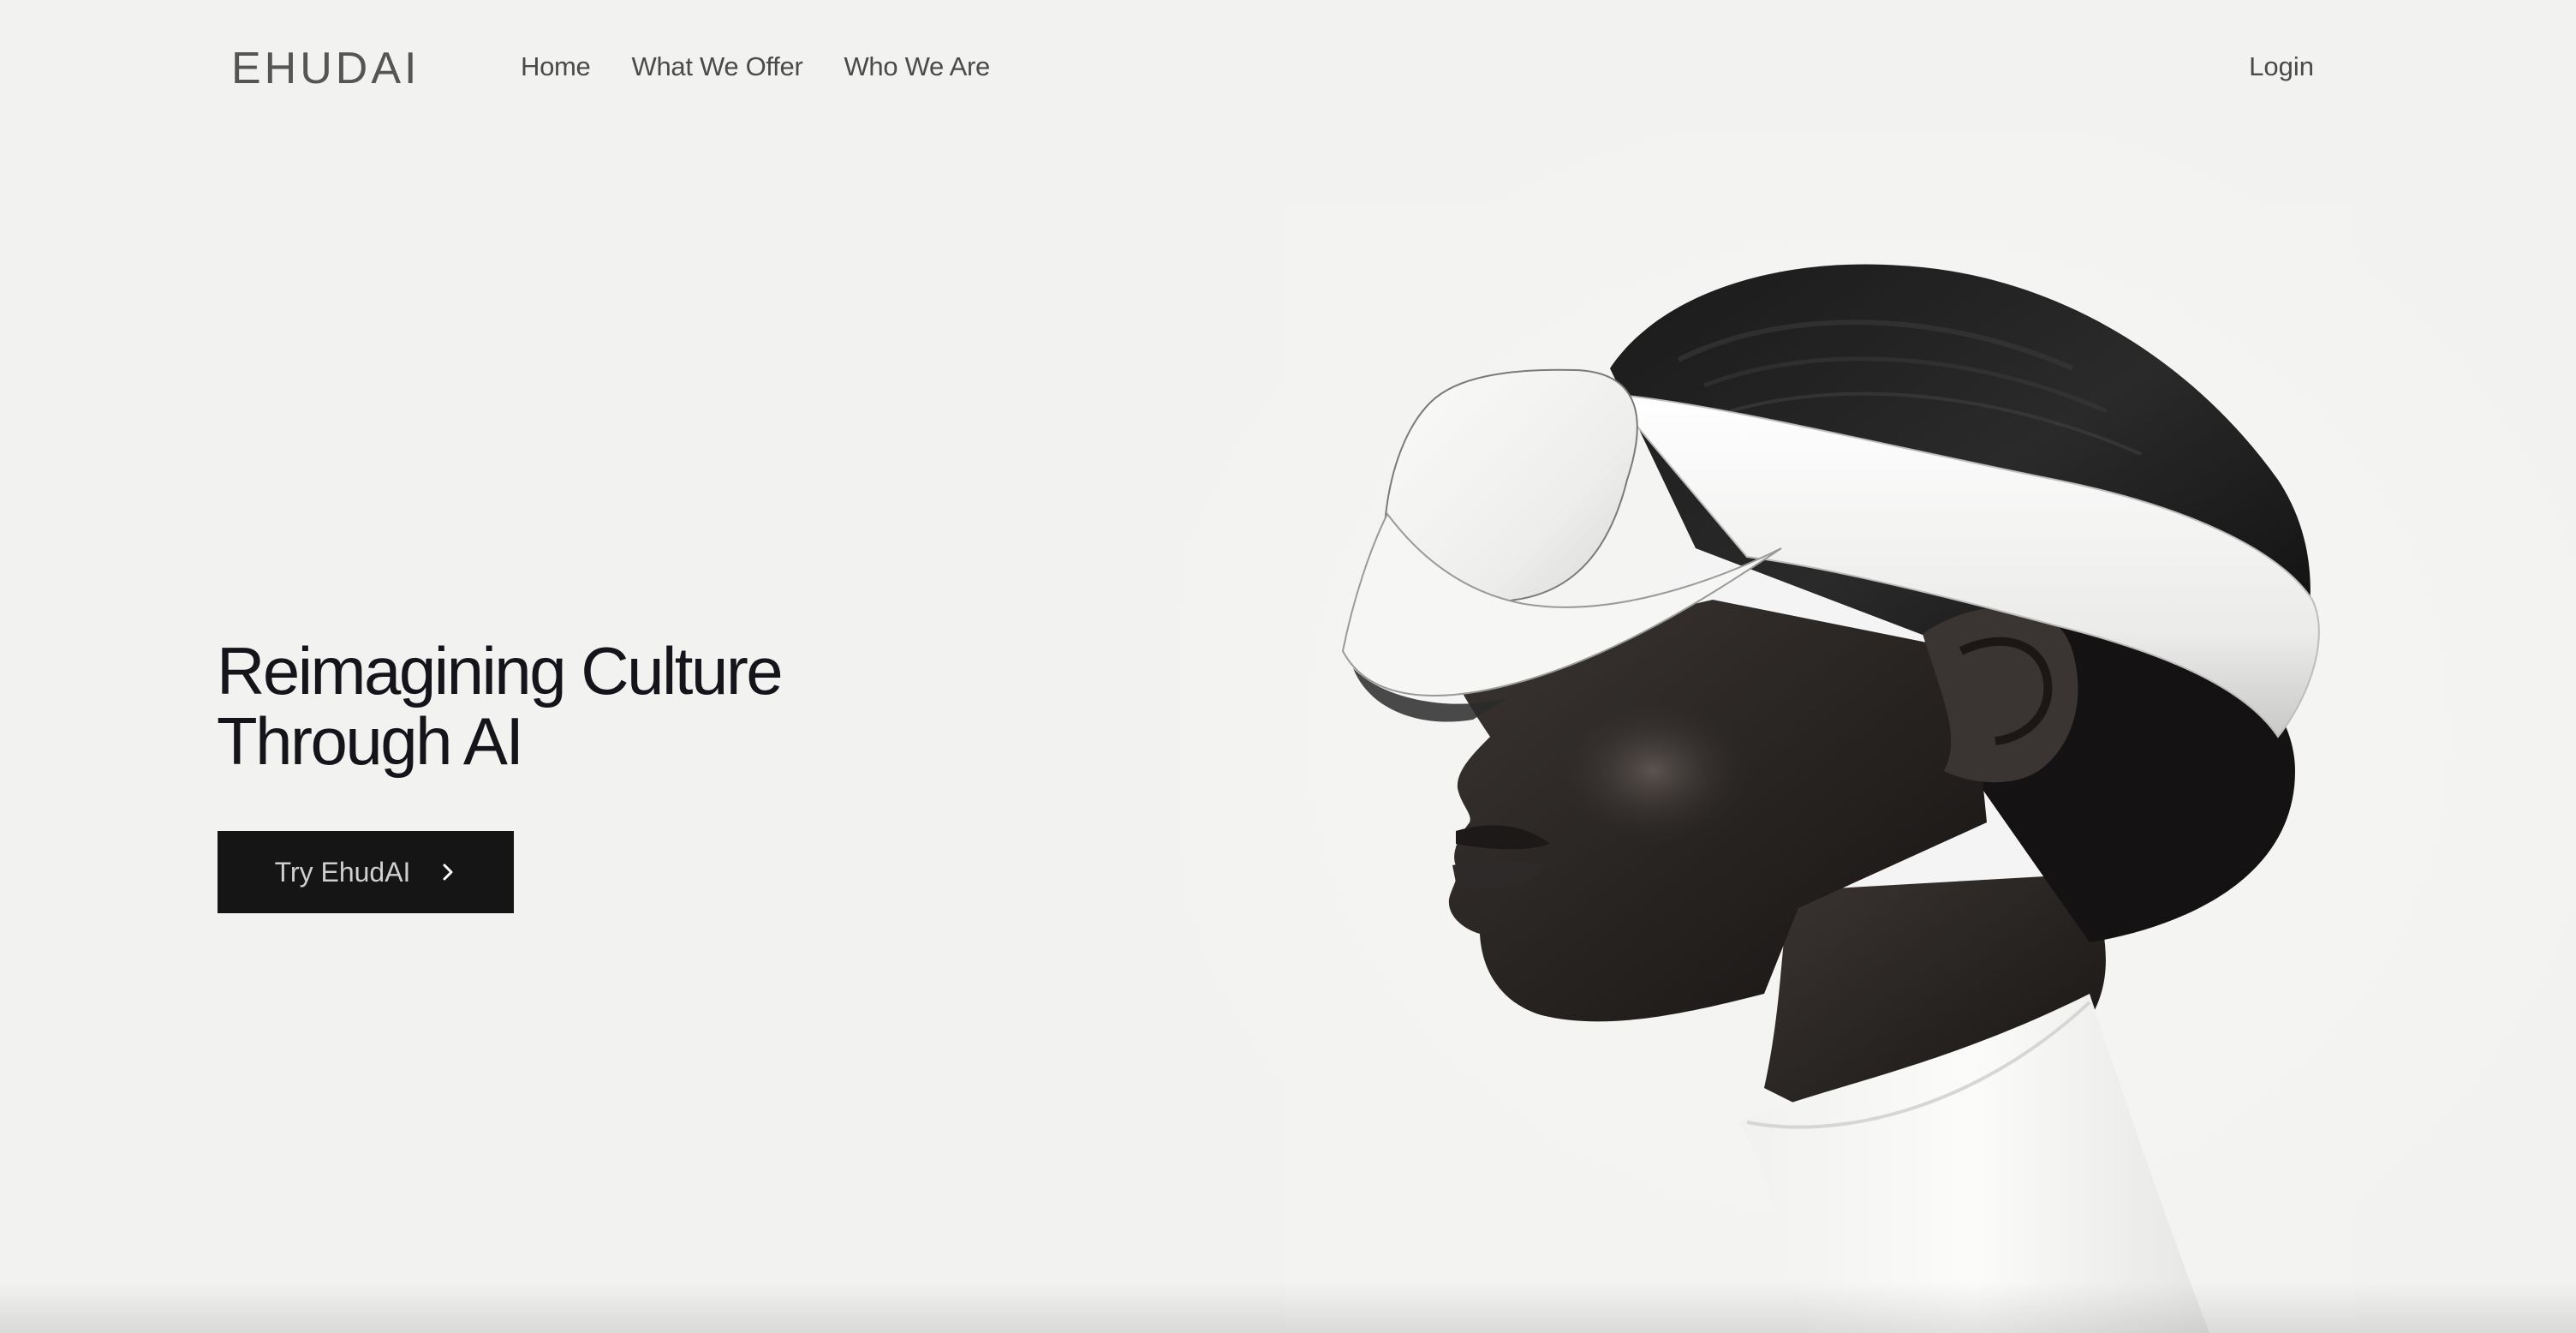 This screenshot has height=1333, width=2576. Describe the element at coordinates (500, 670) in the screenshot. I see `hero-title-line-1: Reimagining Culture` at that location.